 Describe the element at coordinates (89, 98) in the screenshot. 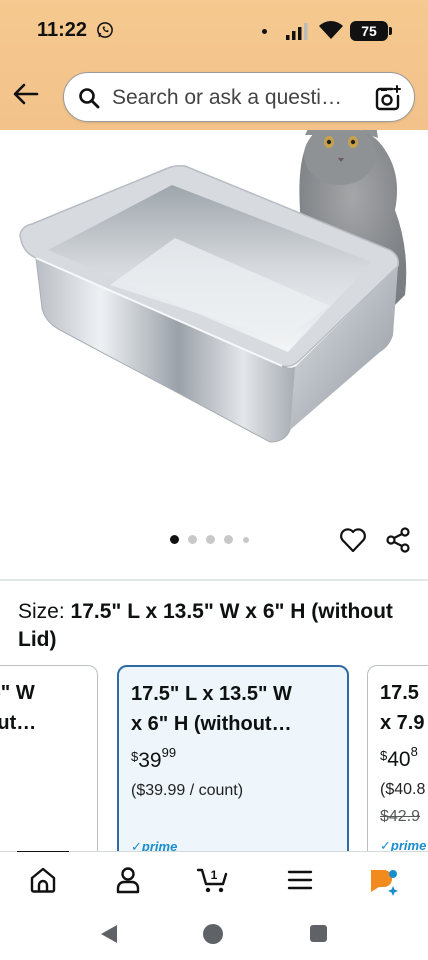

I see `search-icon` at that location.